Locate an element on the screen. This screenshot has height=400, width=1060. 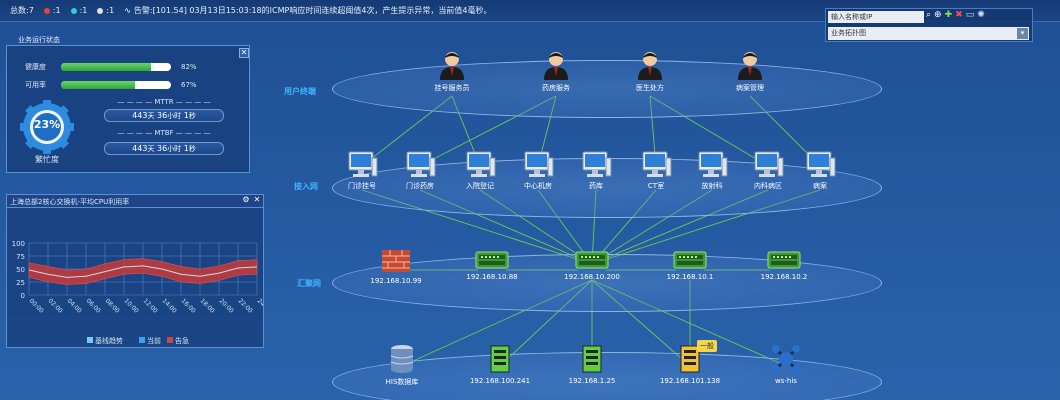
user-node: 医生处方 is located at coordinates (650, 71).